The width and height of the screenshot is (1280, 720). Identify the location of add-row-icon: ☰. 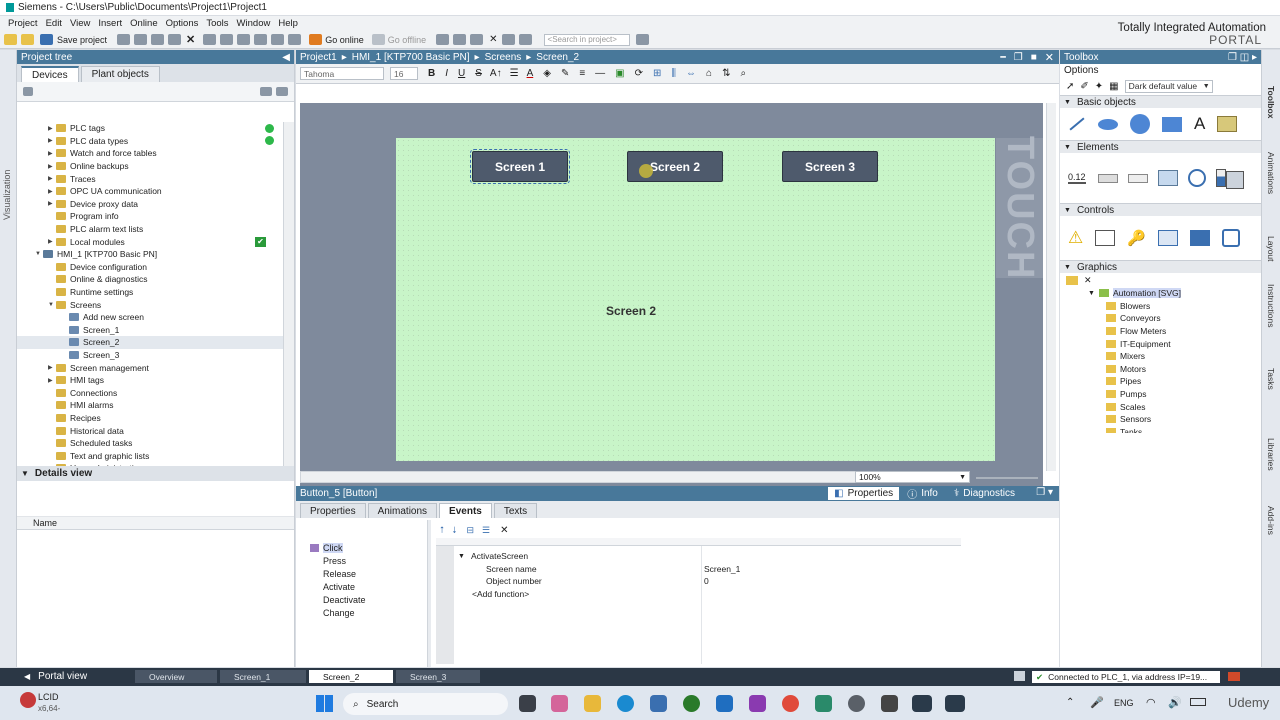
(486, 530).